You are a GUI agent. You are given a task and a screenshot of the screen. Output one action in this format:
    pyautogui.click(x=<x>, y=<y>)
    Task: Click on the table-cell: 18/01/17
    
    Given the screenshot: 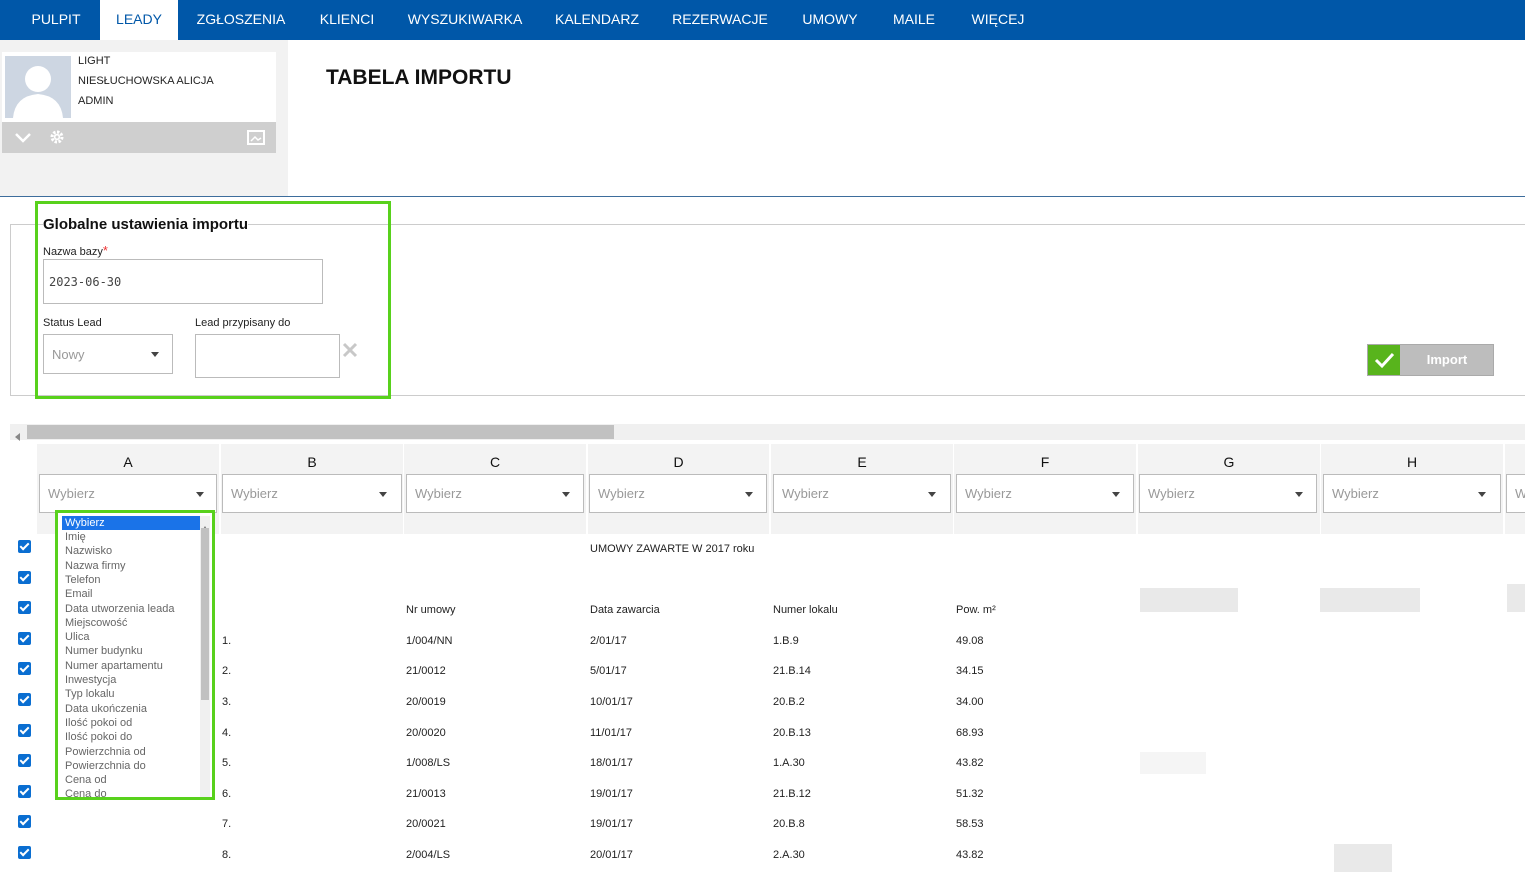 What is the action you would take?
    pyautogui.click(x=611, y=763)
    